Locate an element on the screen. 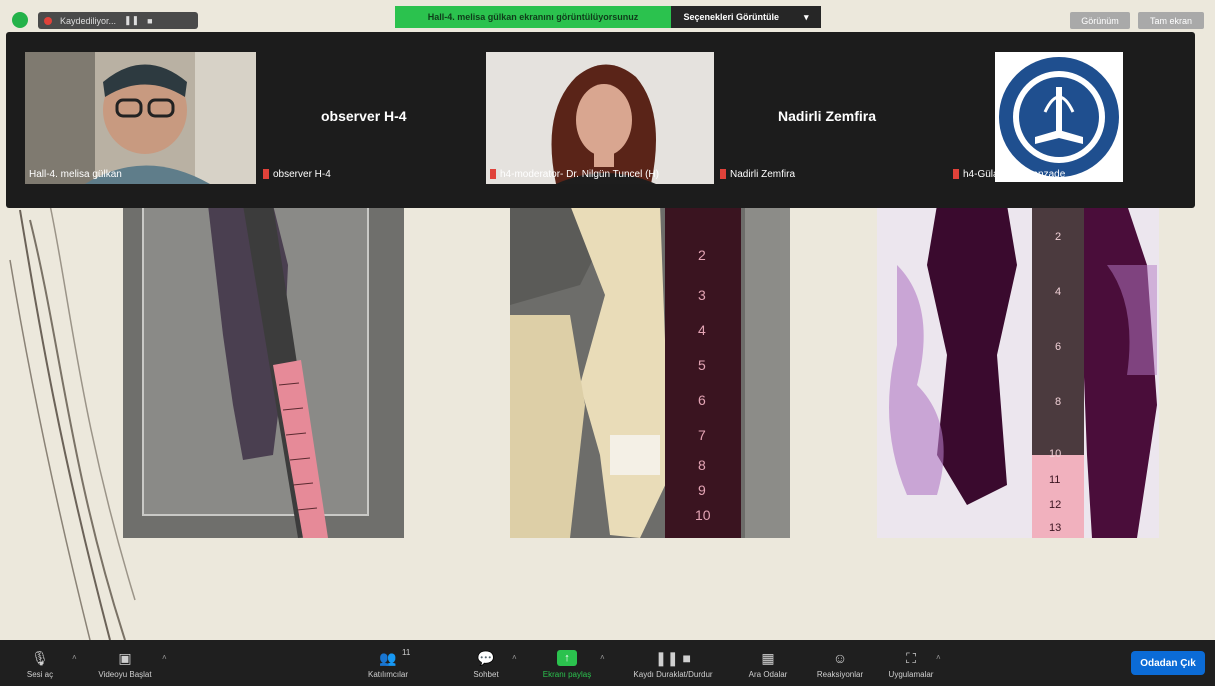 Image resolution: width=1215 pixels, height=686 pixels. participant-name: h4-Gülara Gurbanzade is located at coordinates (1009, 174).